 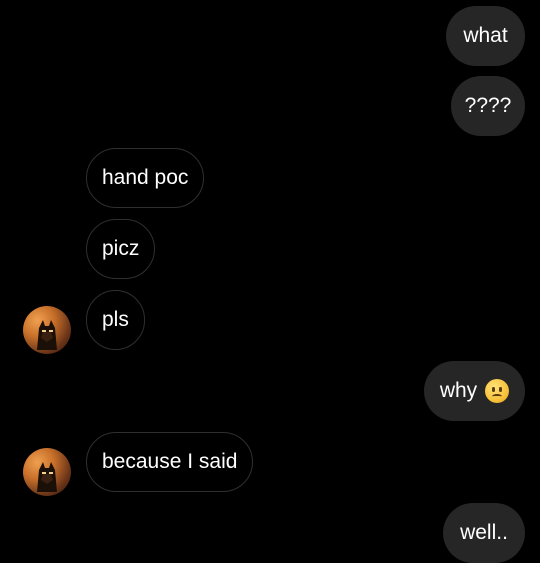 I want to click on message-text: picz, so click(x=121, y=248).